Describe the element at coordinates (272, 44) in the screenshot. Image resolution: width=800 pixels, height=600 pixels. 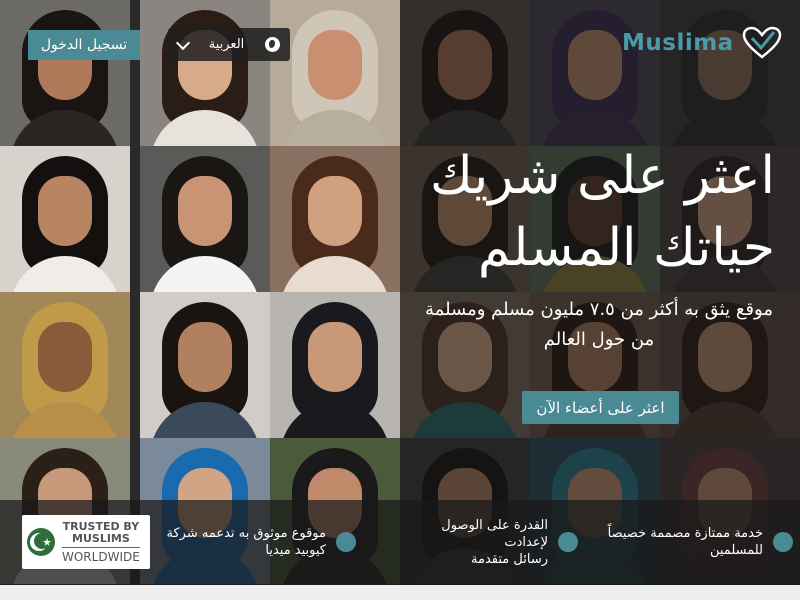
I see `globe-icon` at that location.